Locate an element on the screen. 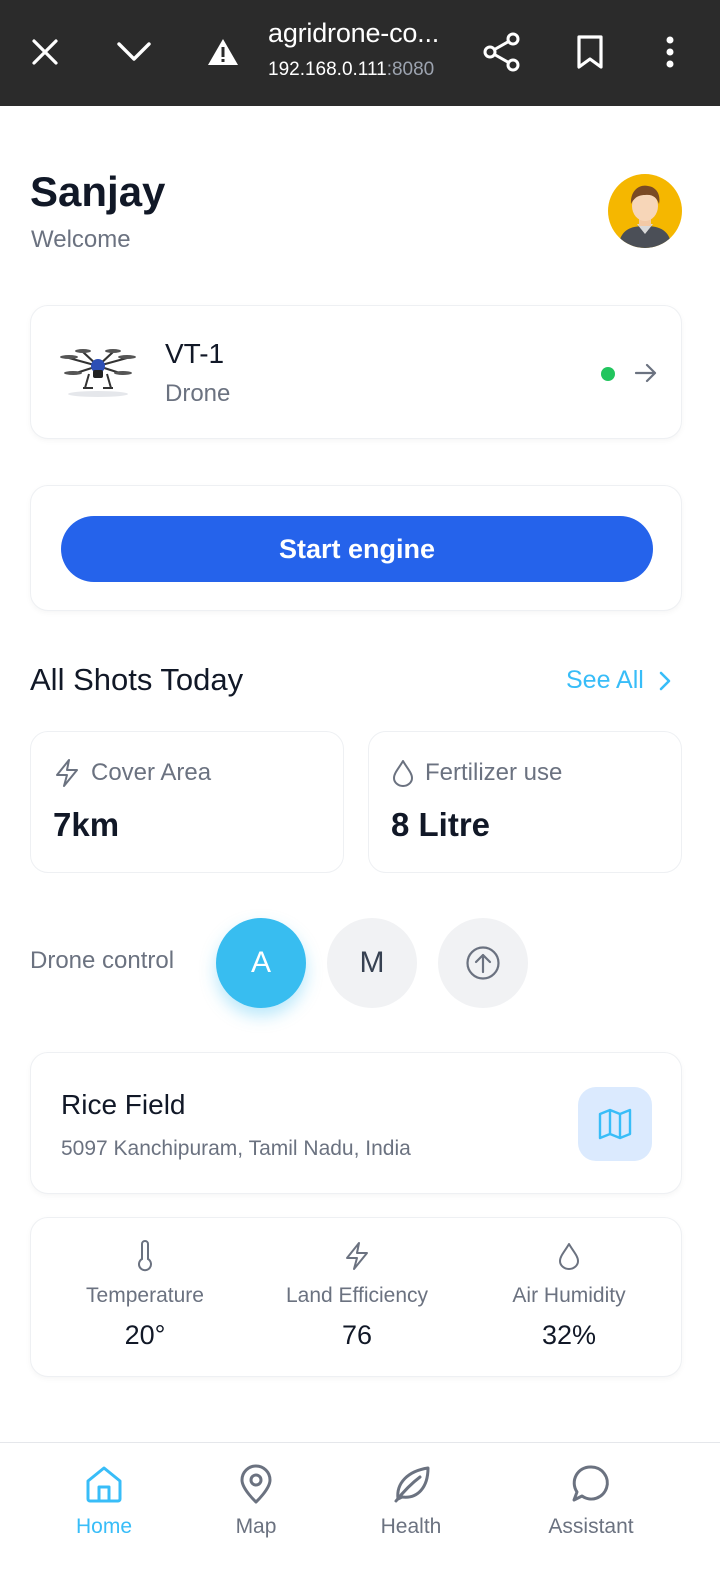  field-name: Rice Field is located at coordinates (123, 1104).